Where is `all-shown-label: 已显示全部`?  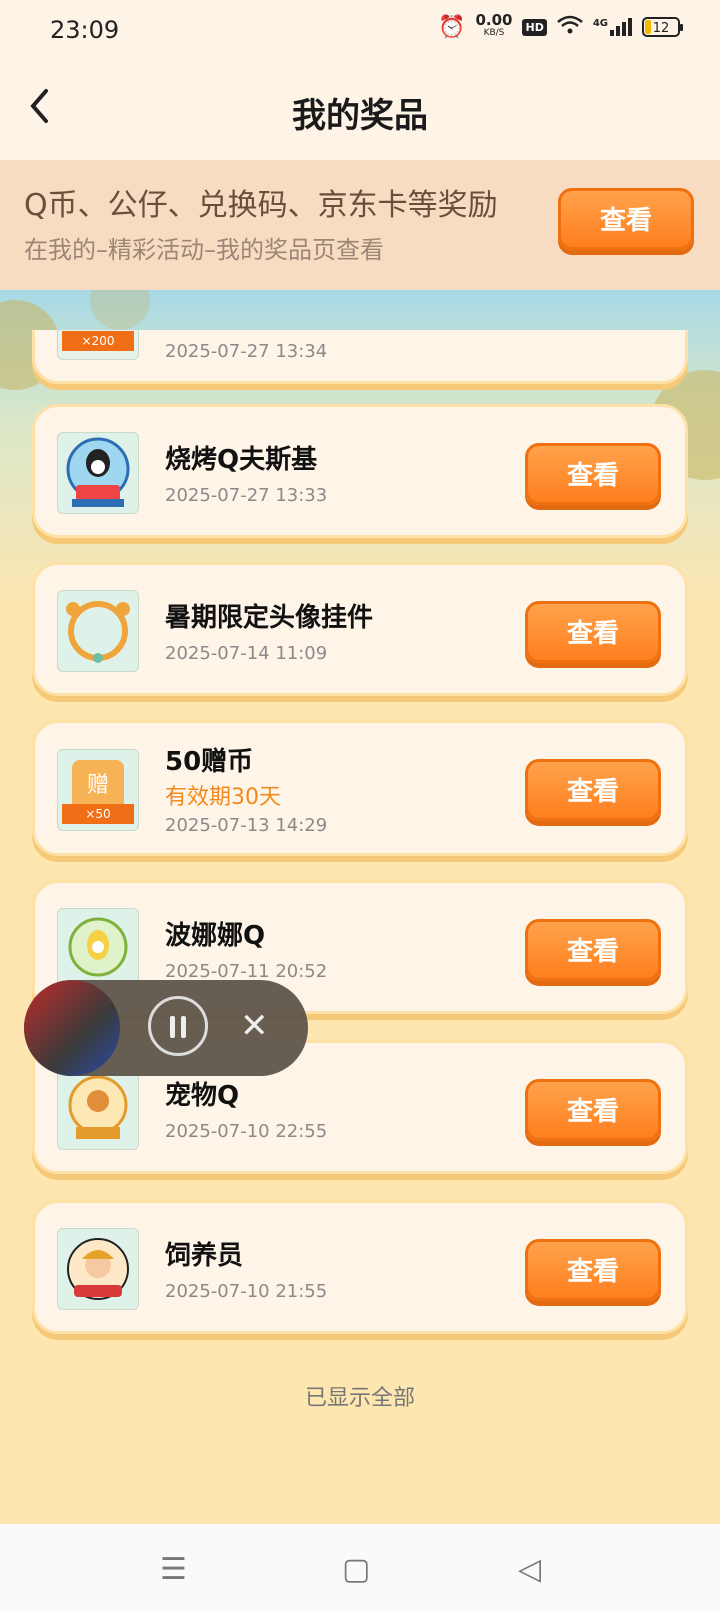
all-shown-label: 已显示全部 is located at coordinates (359, 1398).